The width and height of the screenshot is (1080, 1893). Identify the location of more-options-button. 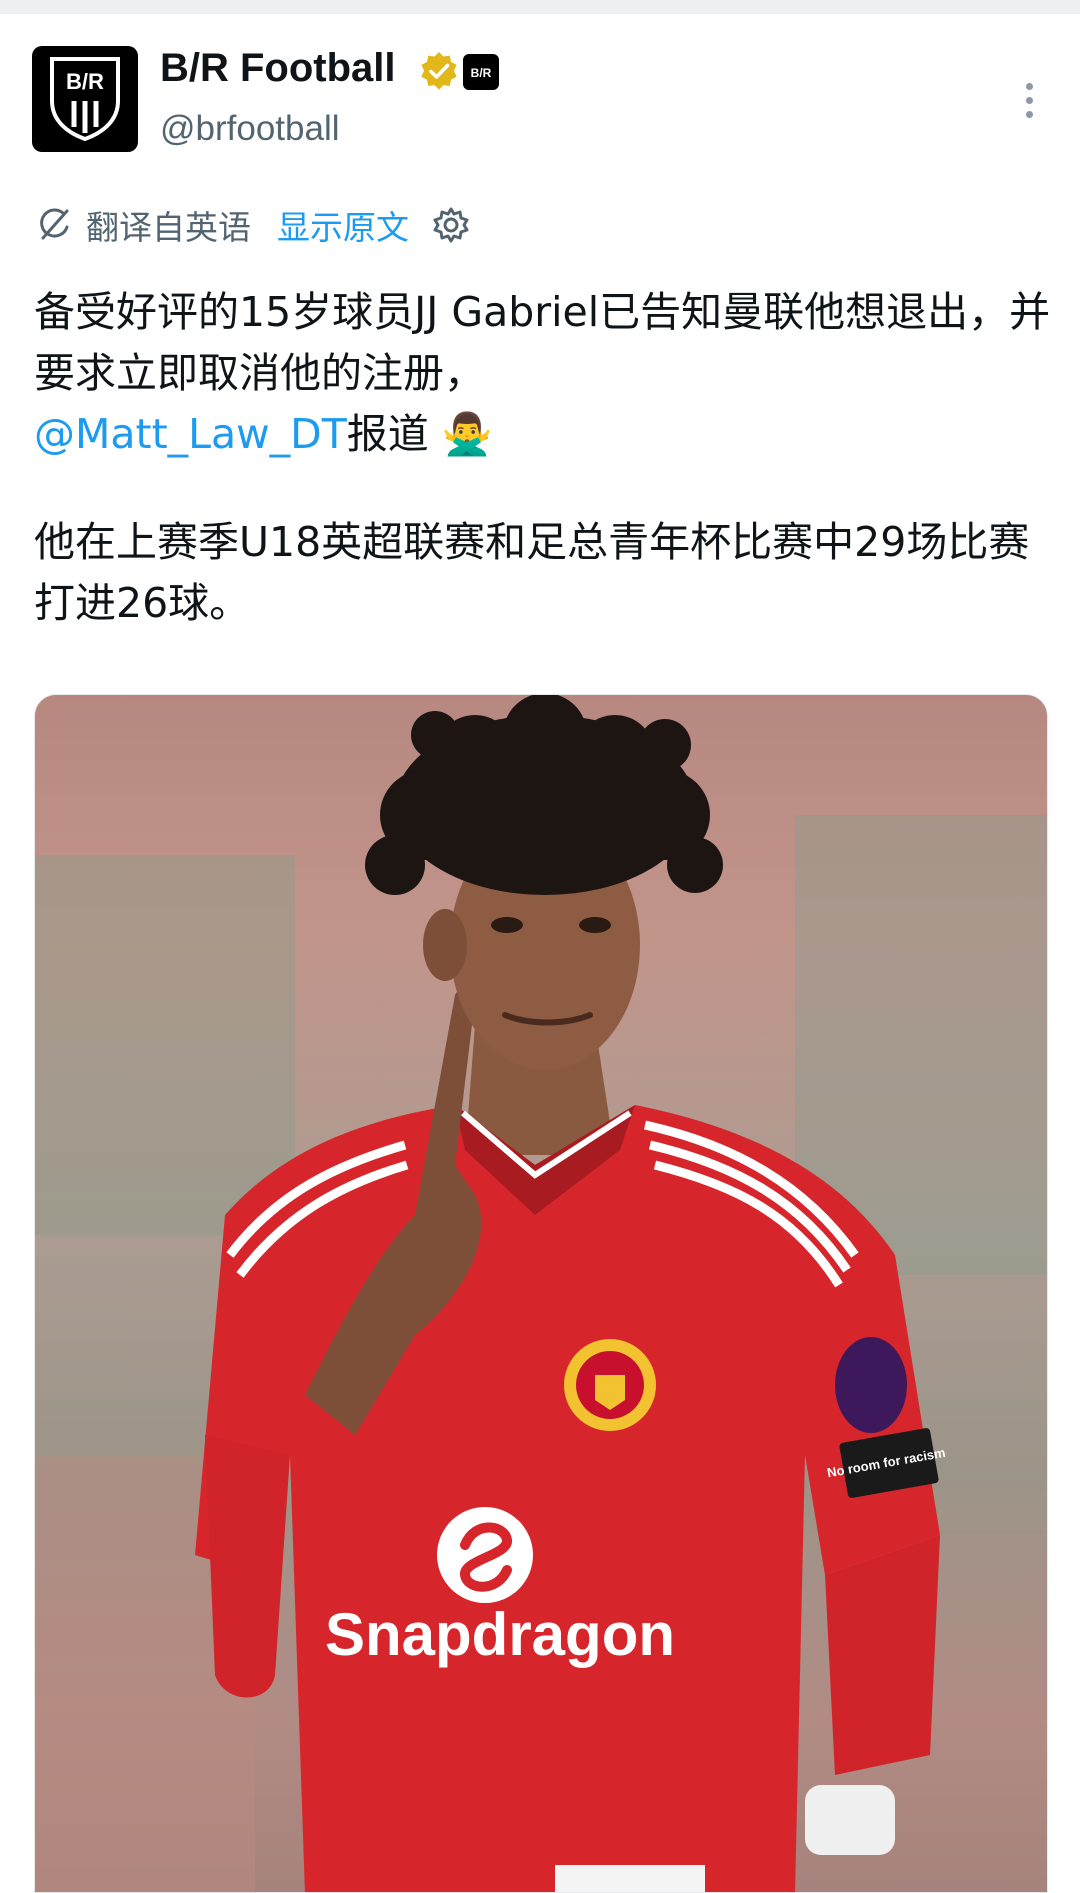
(1029, 100).